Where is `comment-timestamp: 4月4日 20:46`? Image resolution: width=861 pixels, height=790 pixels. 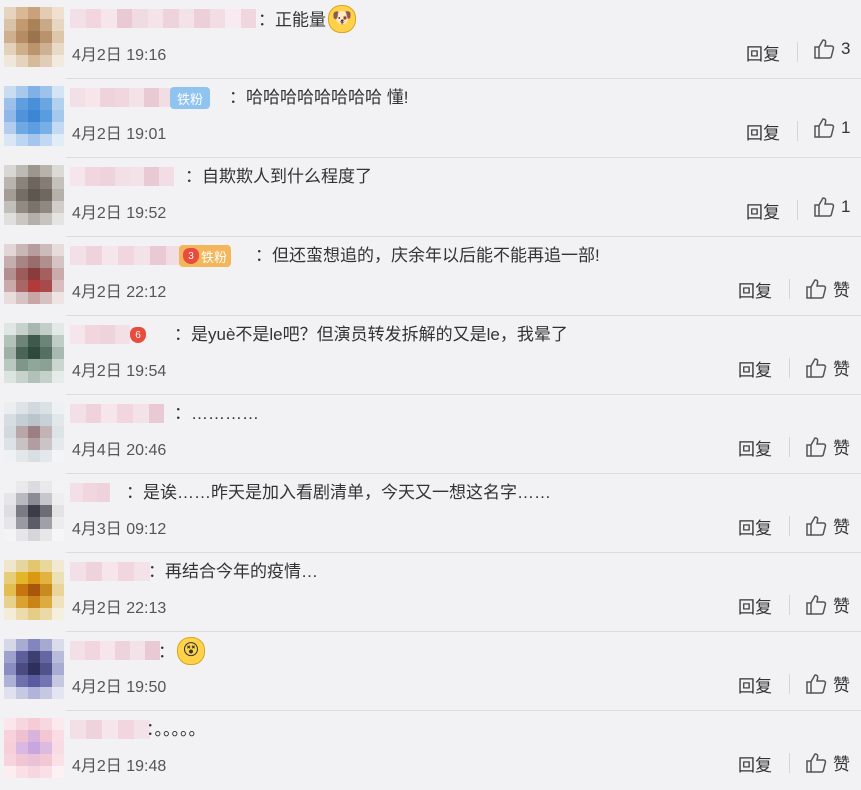
comment-timestamp: 4月4日 20:46 is located at coordinates (119, 450).